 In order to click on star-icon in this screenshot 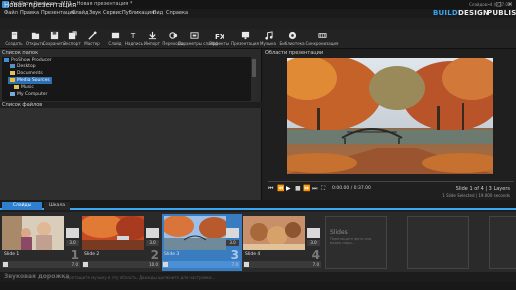, I will do `click(12, 79)`.